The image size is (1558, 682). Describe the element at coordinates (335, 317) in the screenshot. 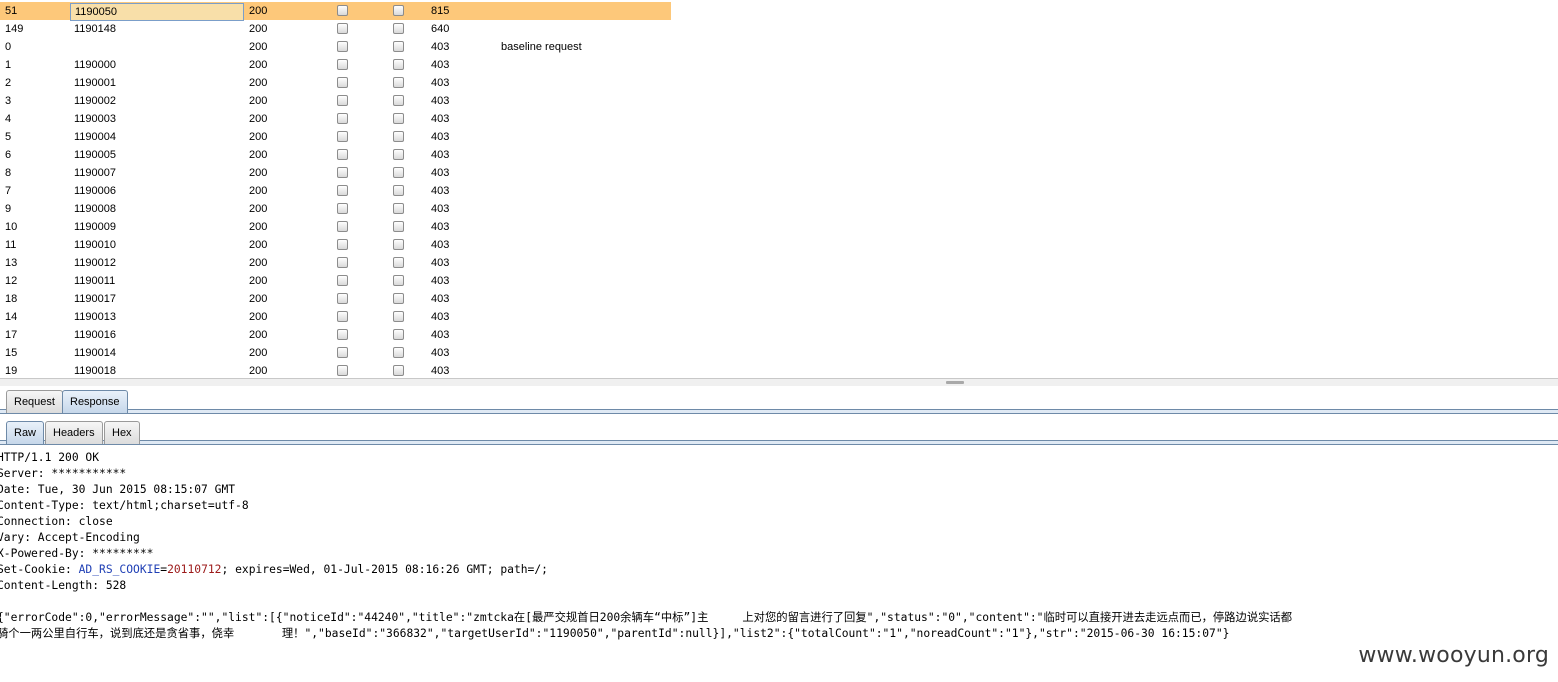

I see `table-row: 14 1190013 200 403` at that location.